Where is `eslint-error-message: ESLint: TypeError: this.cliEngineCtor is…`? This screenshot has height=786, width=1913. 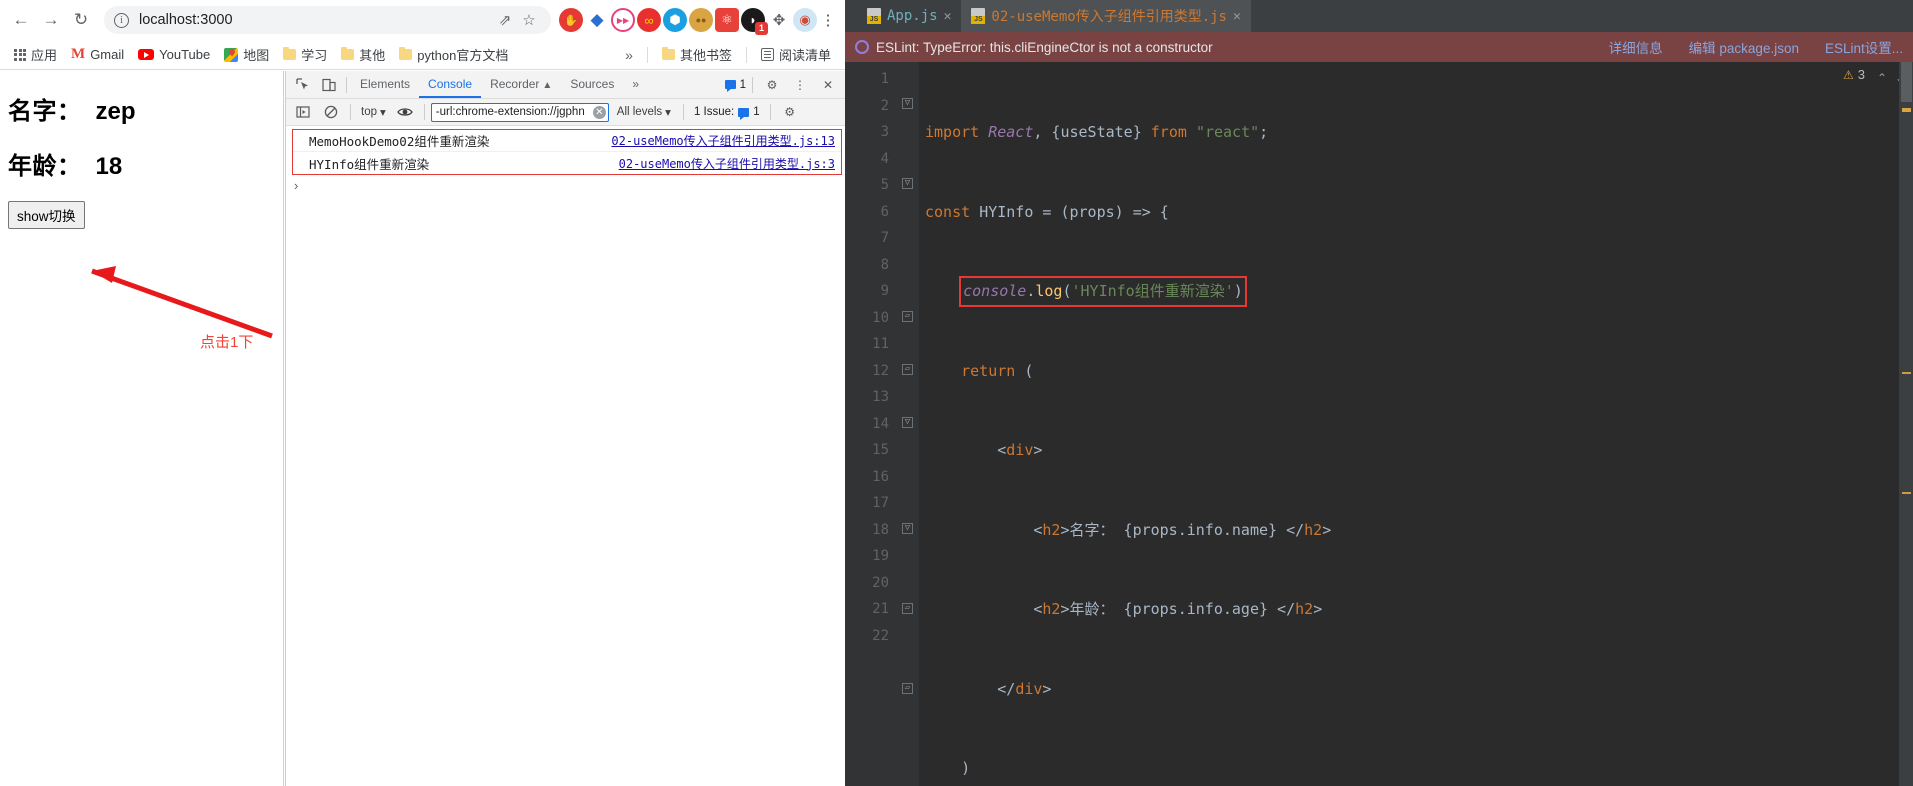 eslint-error-message: ESLint: TypeError: this.cliEngineCtor is… is located at coordinates (1044, 47).